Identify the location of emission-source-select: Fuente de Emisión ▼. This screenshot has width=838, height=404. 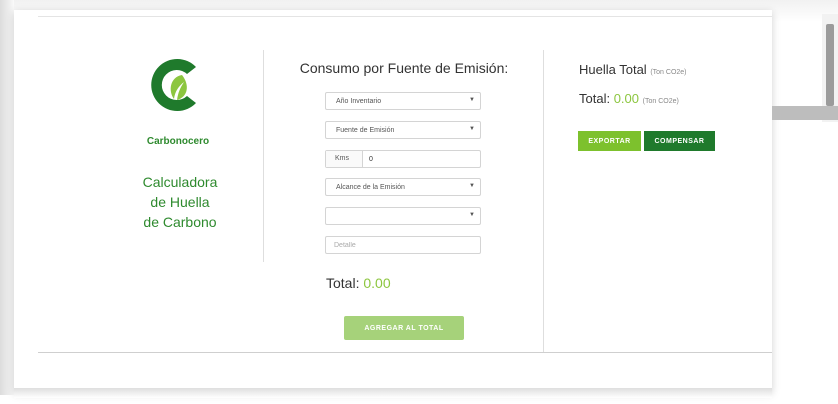
(403, 130).